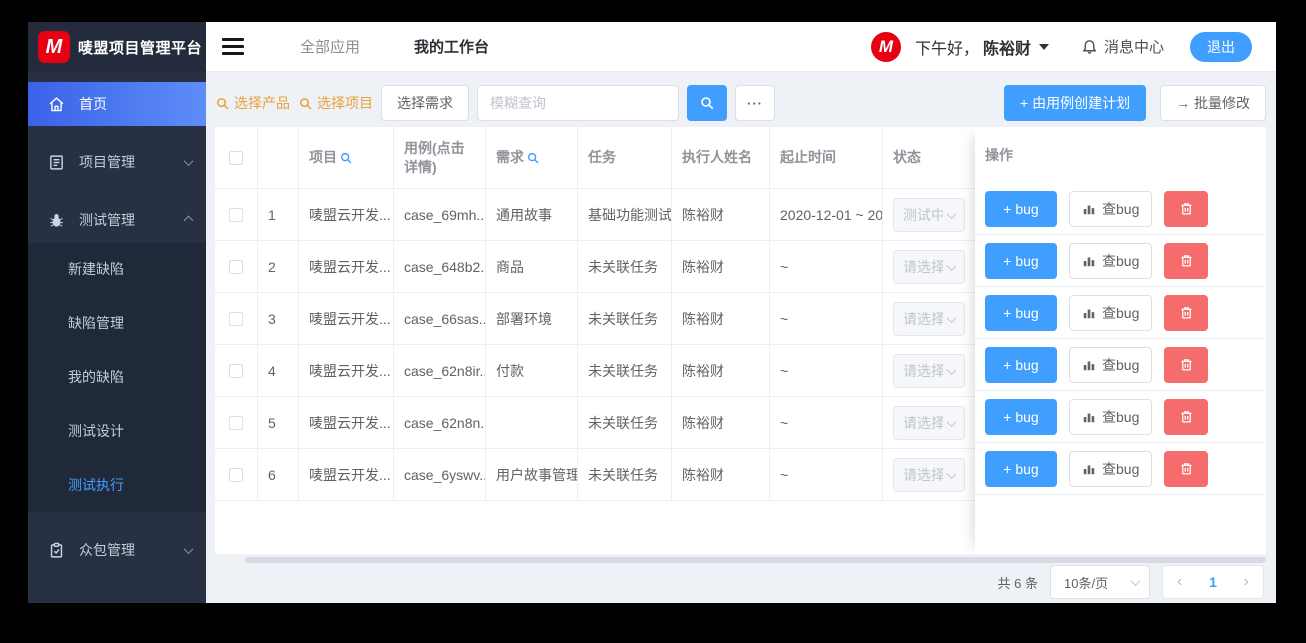 The height and width of the screenshot is (643, 1306). I want to click on sidebar-subitem-test-design: 测试设计, so click(117, 431).